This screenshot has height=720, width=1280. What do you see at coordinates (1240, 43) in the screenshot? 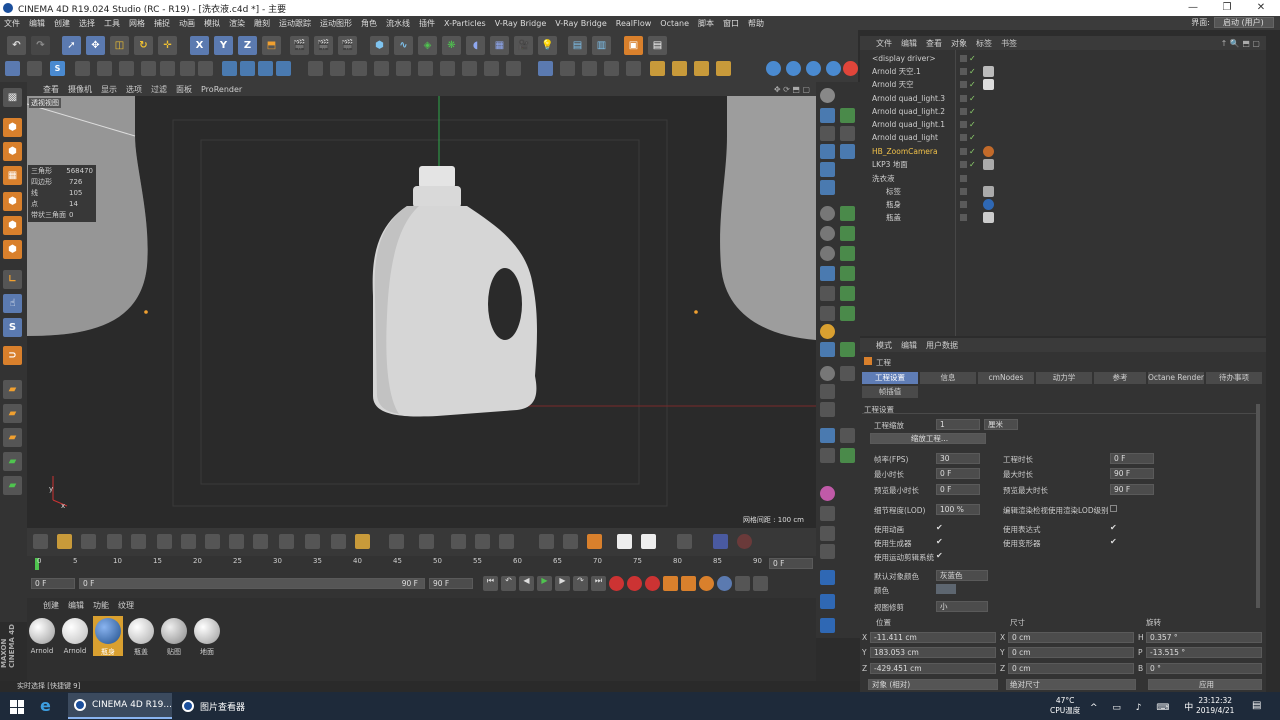
I see `obj-menu-nav-icons: ↑ 🔍 ⬒ ▢` at bounding box center [1240, 43].